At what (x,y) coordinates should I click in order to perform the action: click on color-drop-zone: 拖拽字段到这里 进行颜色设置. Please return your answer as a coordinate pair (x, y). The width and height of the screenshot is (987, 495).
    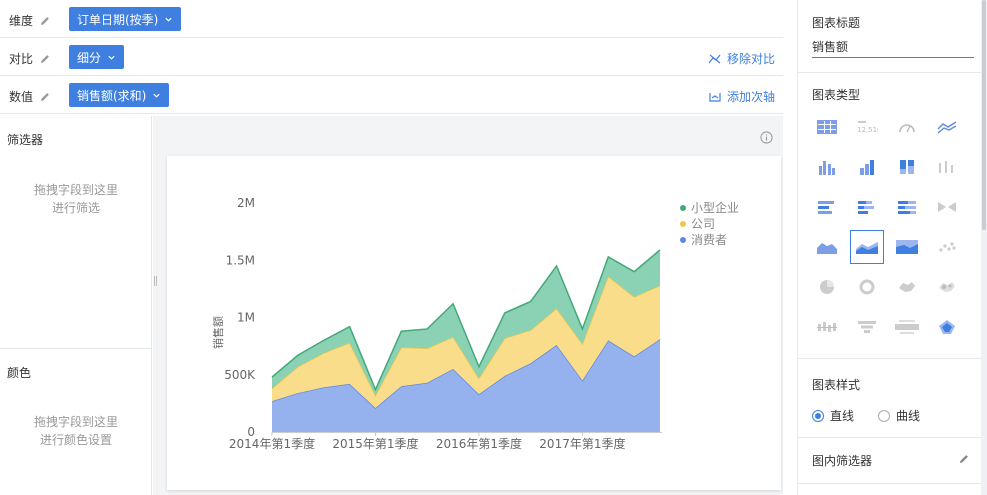
    Looking at the image, I should click on (76, 431).